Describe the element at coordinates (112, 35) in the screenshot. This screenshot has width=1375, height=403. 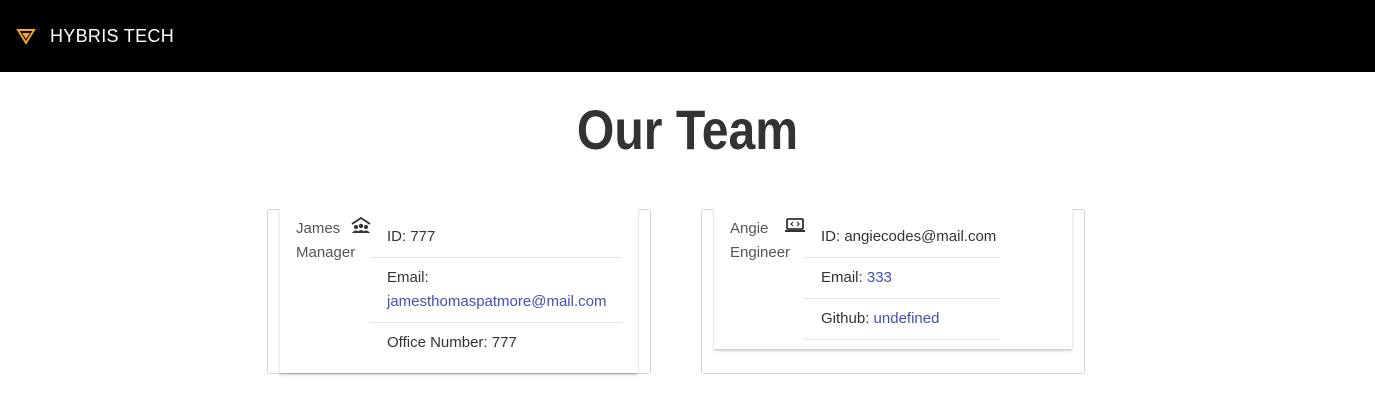
I see `brand-name: HYBRIS TECH` at that location.